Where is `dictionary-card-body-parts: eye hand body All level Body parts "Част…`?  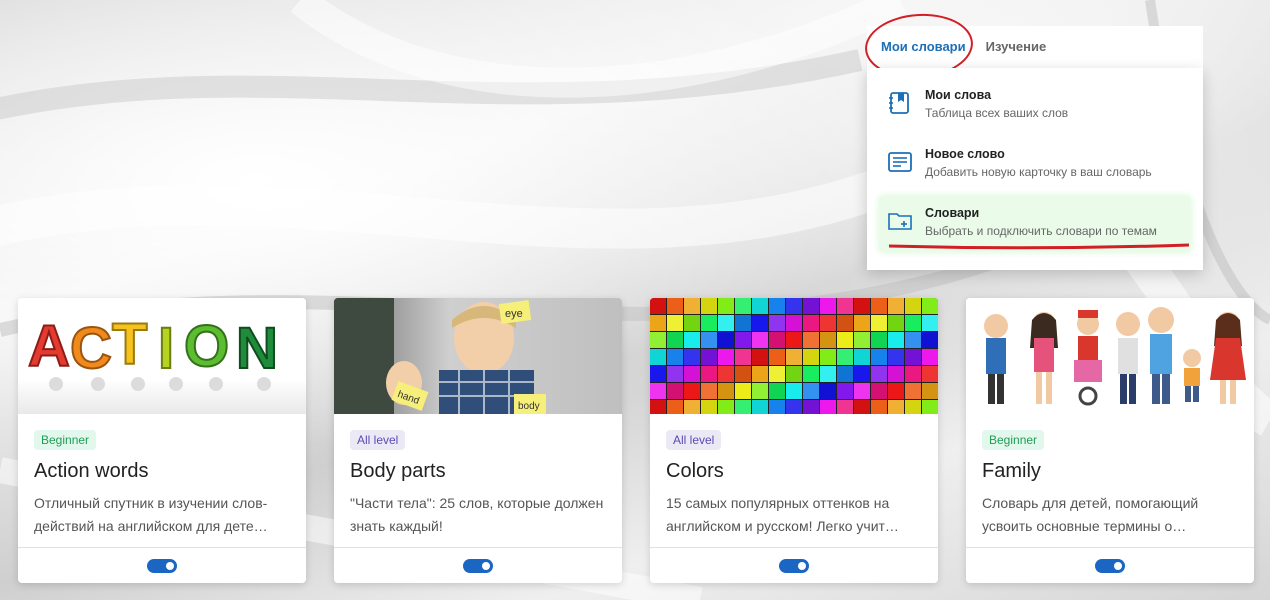 dictionary-card-body-parts: eye hand body All level Body parts "Част… is located at coordinates (478, 440).